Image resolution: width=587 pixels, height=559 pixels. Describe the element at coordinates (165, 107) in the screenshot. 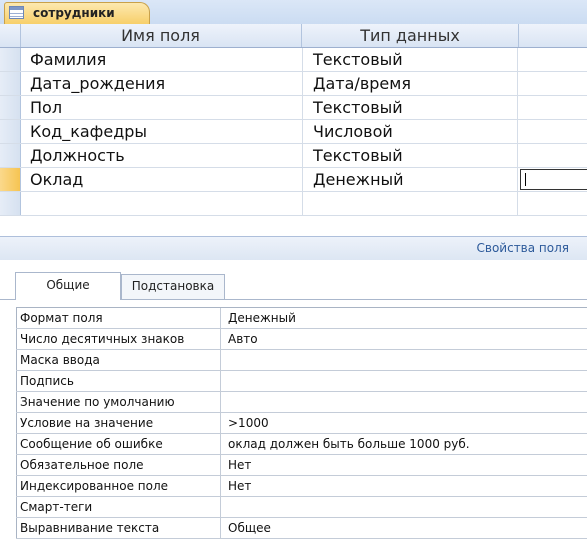

I see `field-name-cell: Пол` at that location.